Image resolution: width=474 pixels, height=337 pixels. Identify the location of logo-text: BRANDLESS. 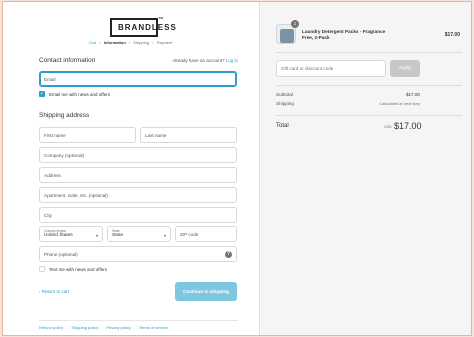
(143, 27).